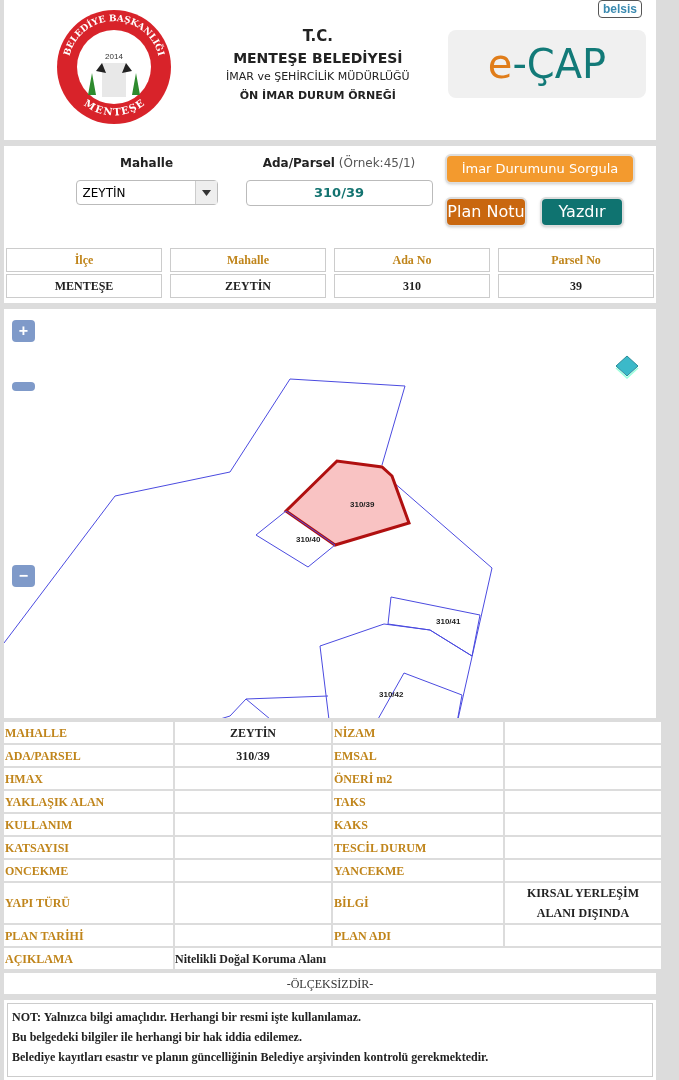  Describe the element at coordinates (248, 285) in the screenshot. I see `summary-cell: ZEYTİN` at that location.